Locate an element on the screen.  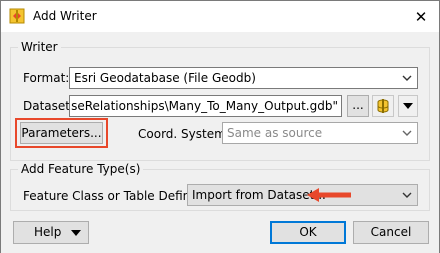
arrow-pointer-icon is located at coordinates (329, 195).